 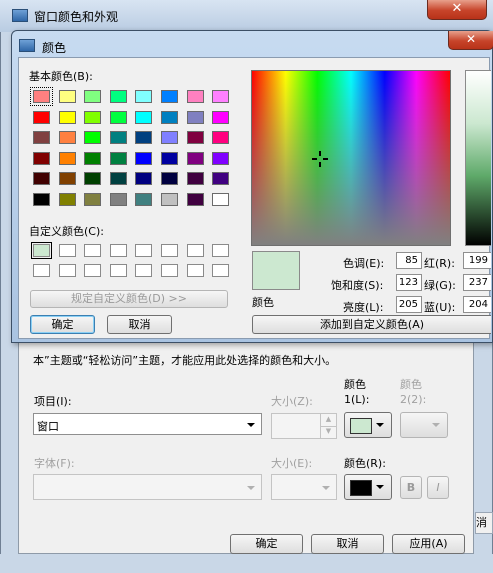 What do you see at coordinates (477, 304) in the screenshot?
I see `blue-input: 204` at bounding box center [477, 304].